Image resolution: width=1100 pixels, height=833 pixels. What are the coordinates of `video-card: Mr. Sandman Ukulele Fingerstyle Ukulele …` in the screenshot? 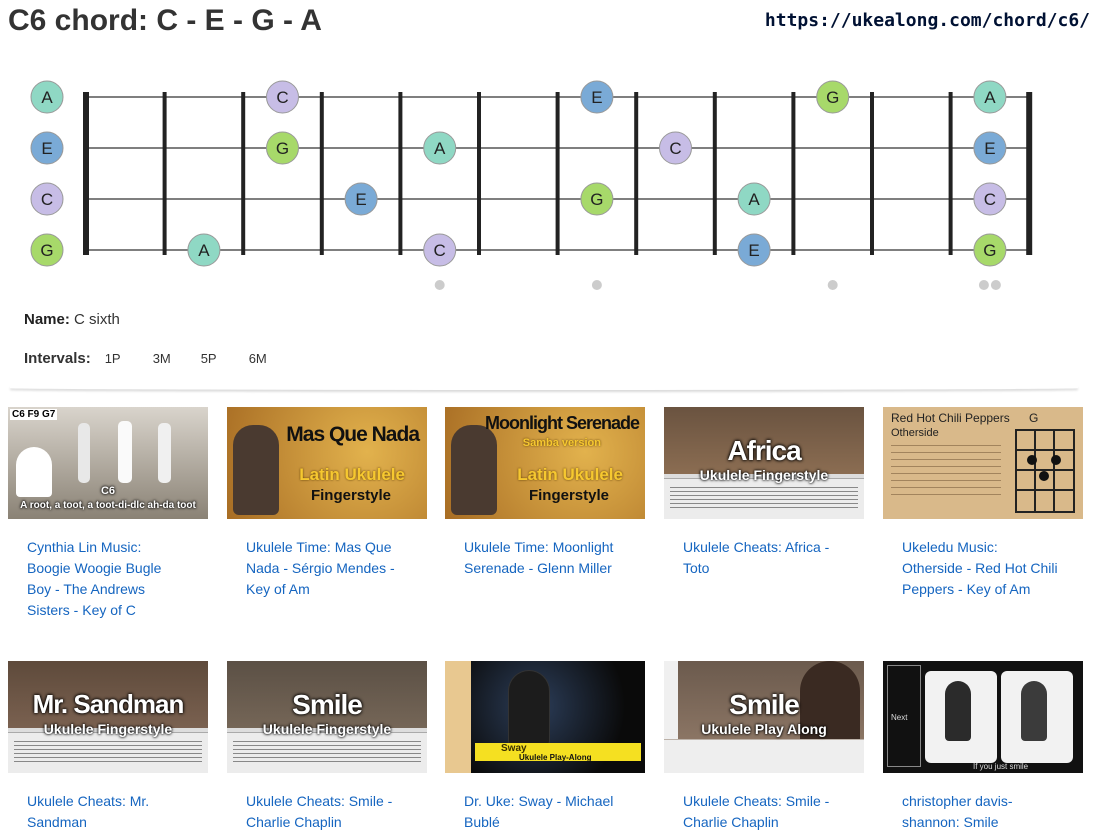 It's located at (108, 747).